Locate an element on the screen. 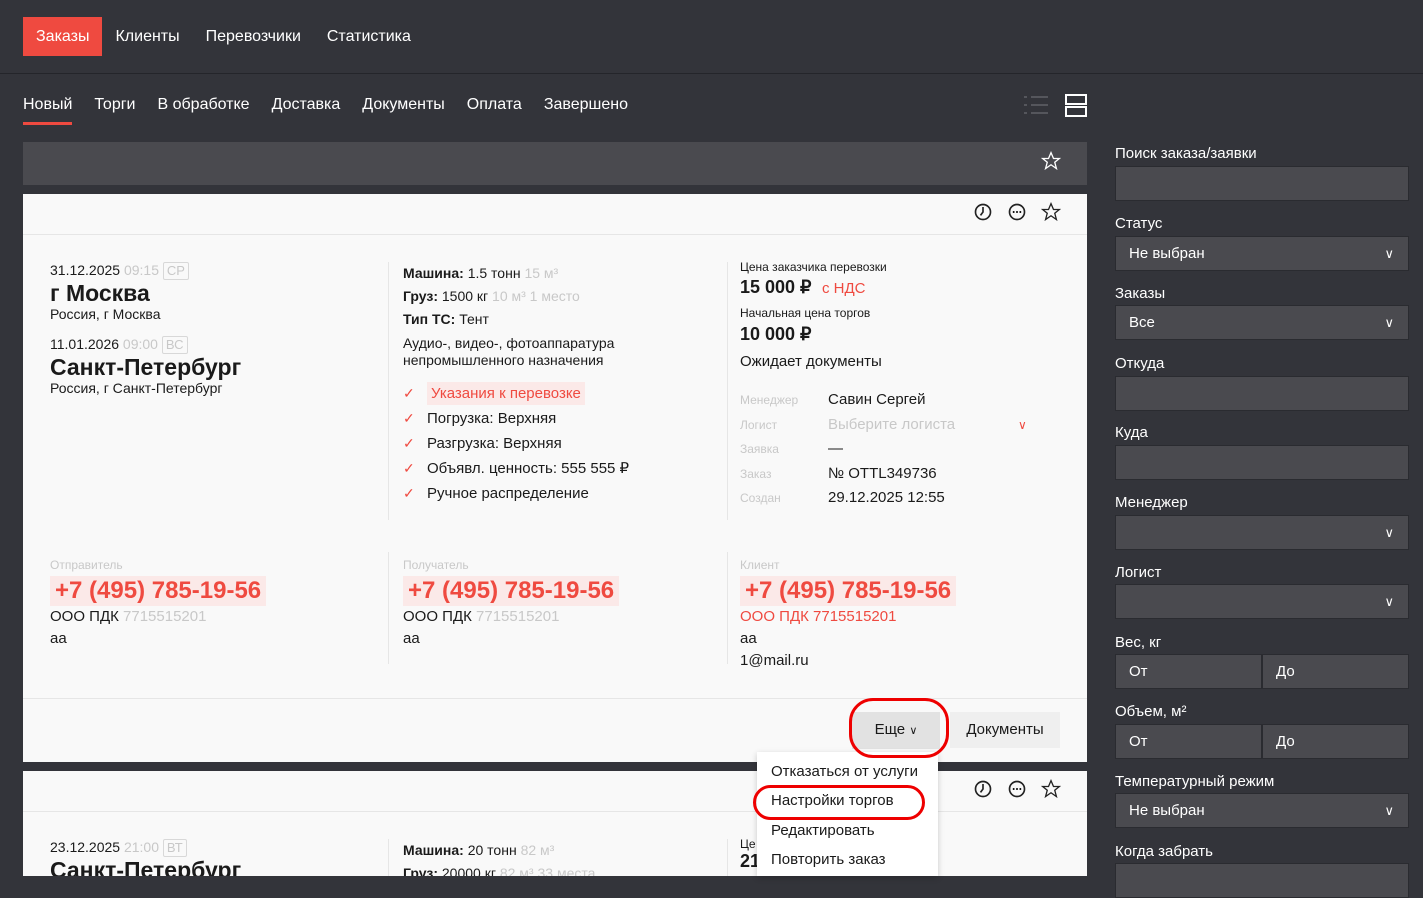  top-nav: Заказы Клиенты Перевозчики Статистика is located at coordinates (223, 36).